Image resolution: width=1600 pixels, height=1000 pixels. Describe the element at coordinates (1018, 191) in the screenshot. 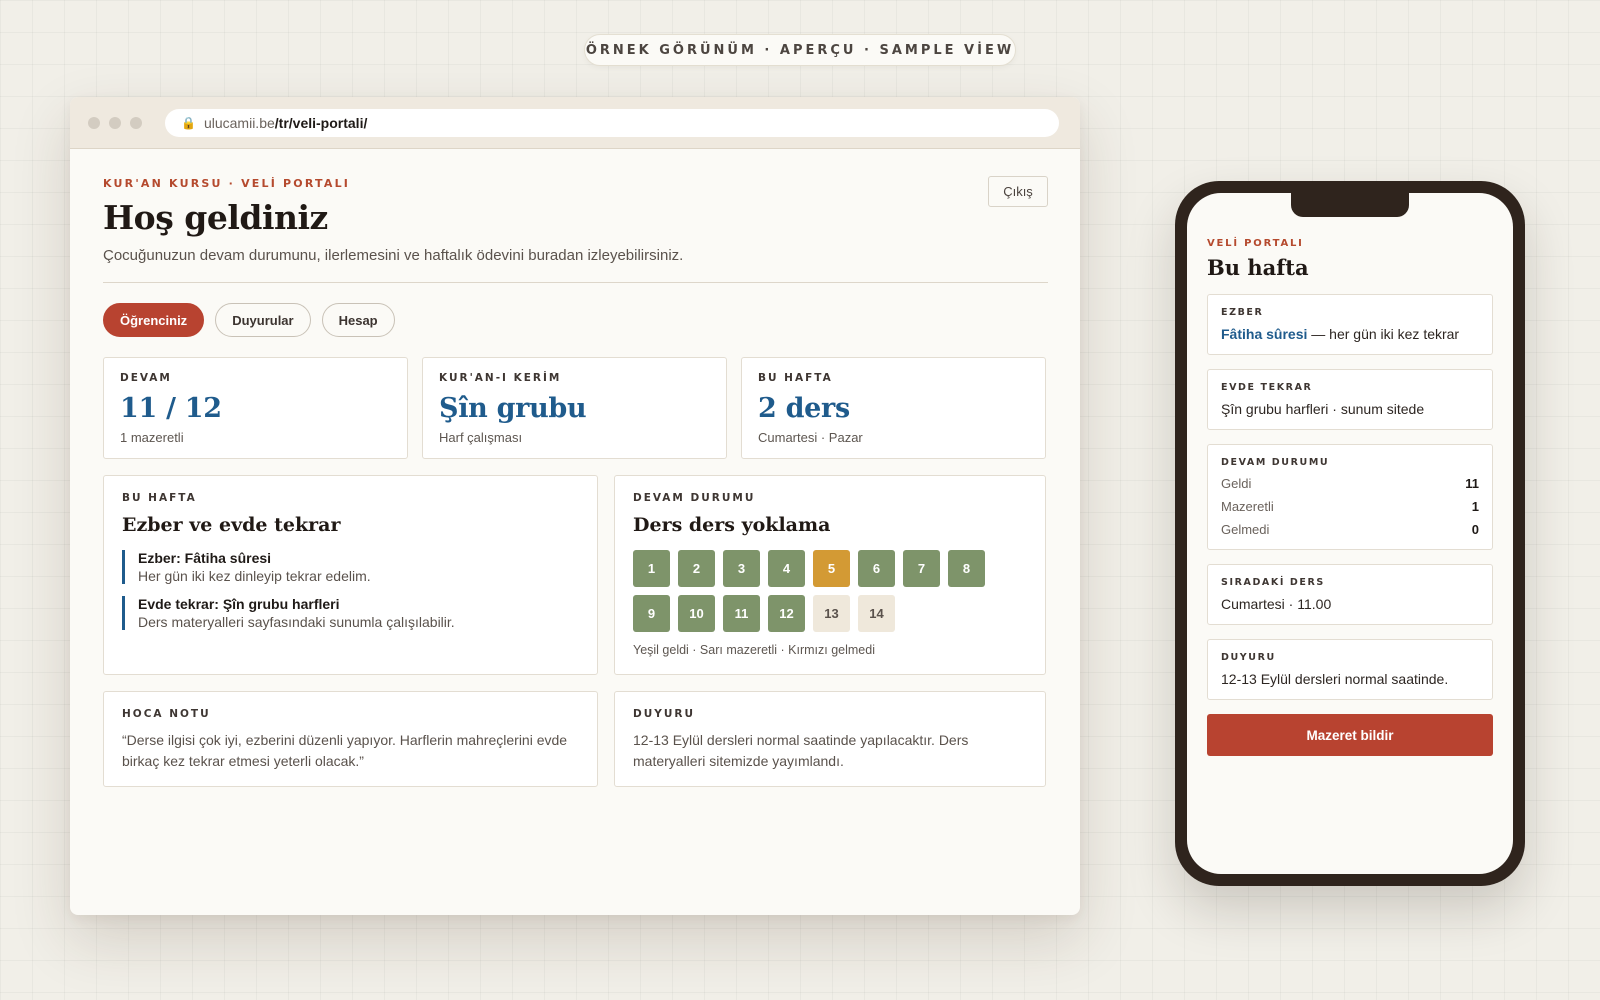

I see `logout-button: Çıkış` at that location.